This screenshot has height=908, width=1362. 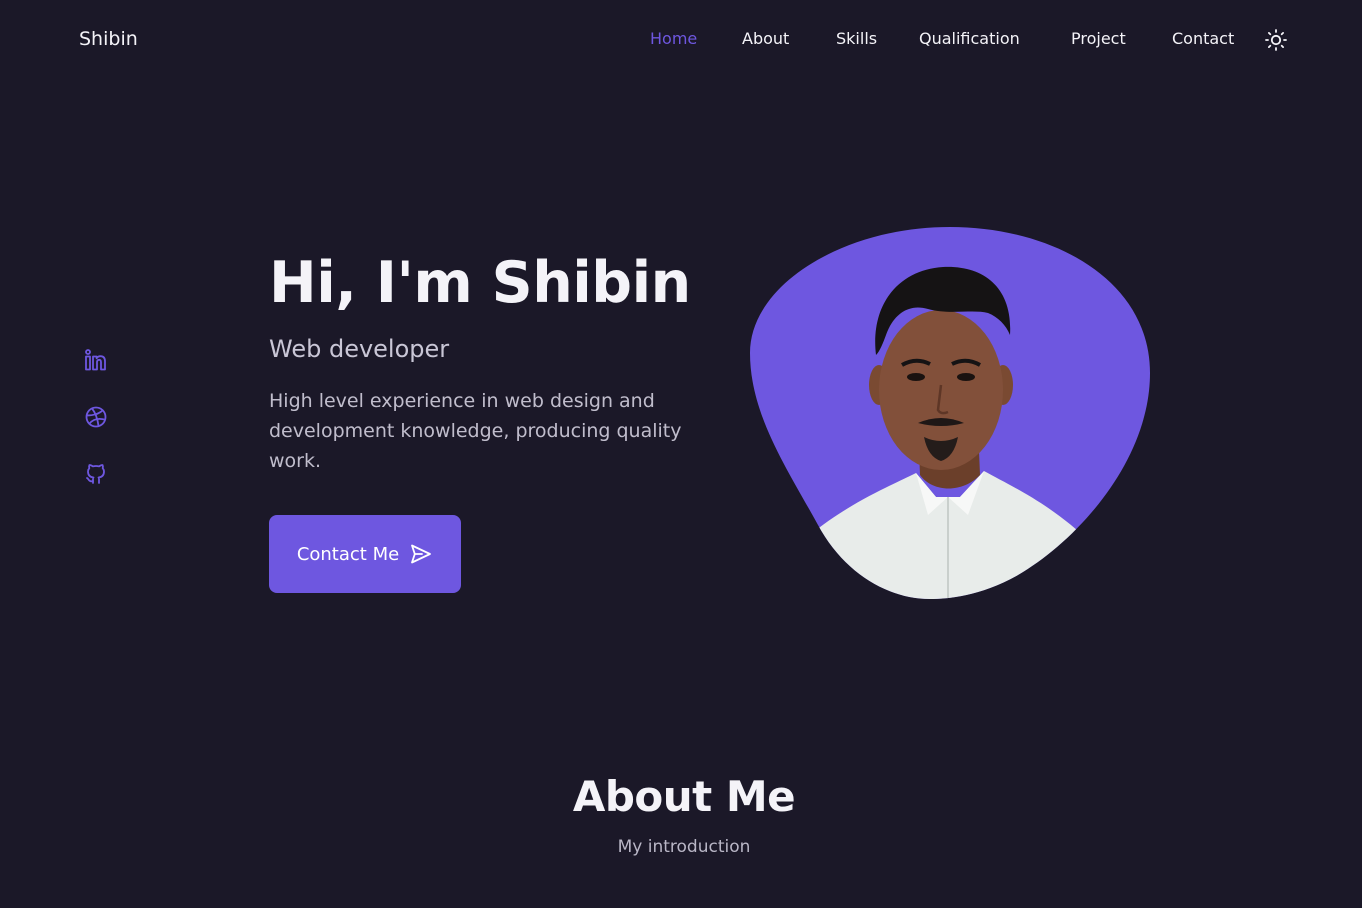 What do you see at coordinates (1098, 38) in the screenshot?
I see `nav-project: Project` at bounding box center [1098, 38].